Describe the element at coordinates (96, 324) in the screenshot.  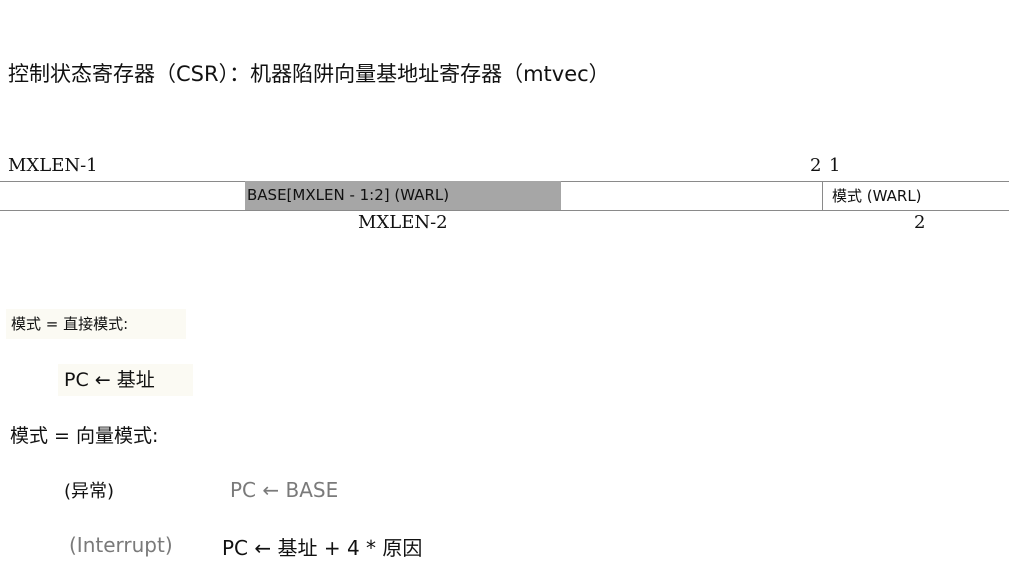
I see `direct-mode-heading: 模式 = 直接模式:` at that location.